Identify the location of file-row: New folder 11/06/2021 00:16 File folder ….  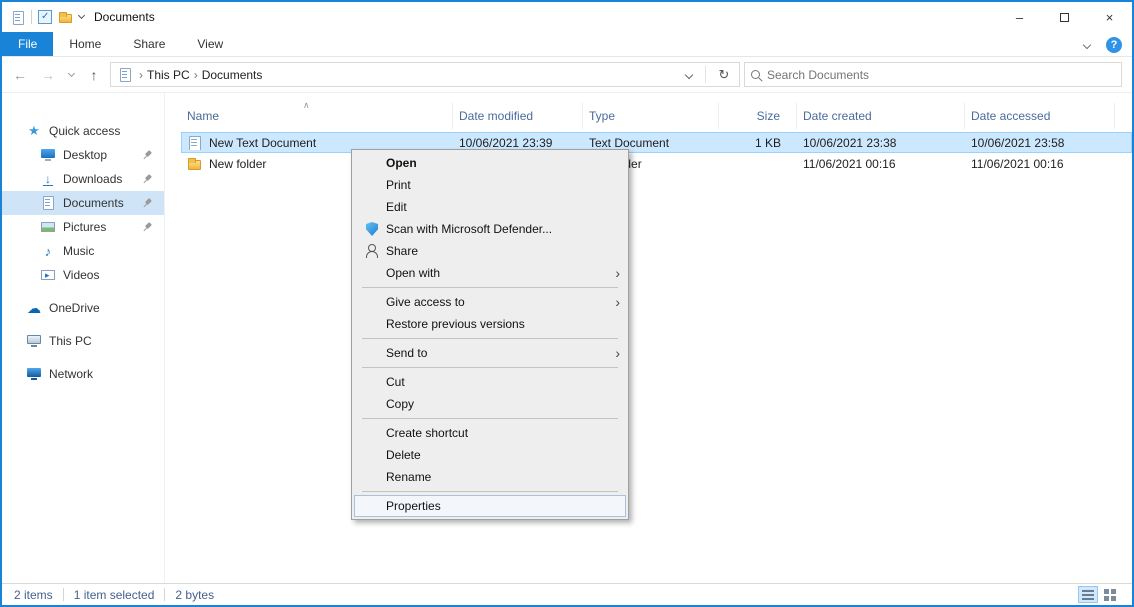
(656, 163).